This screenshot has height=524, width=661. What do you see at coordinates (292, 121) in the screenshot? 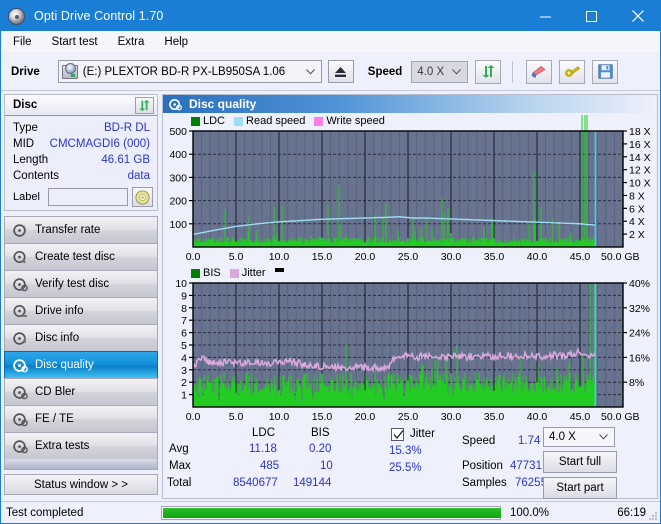
I see `top-chart-legend: LDC Read speed Write speed` at bounding box center [292, 121].